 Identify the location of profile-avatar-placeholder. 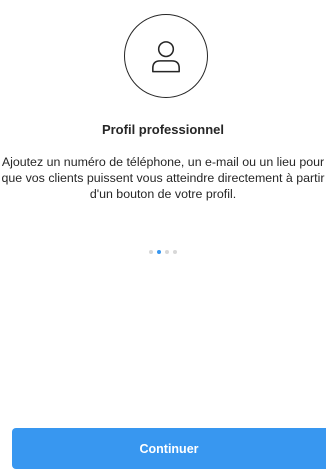
(166, 56).